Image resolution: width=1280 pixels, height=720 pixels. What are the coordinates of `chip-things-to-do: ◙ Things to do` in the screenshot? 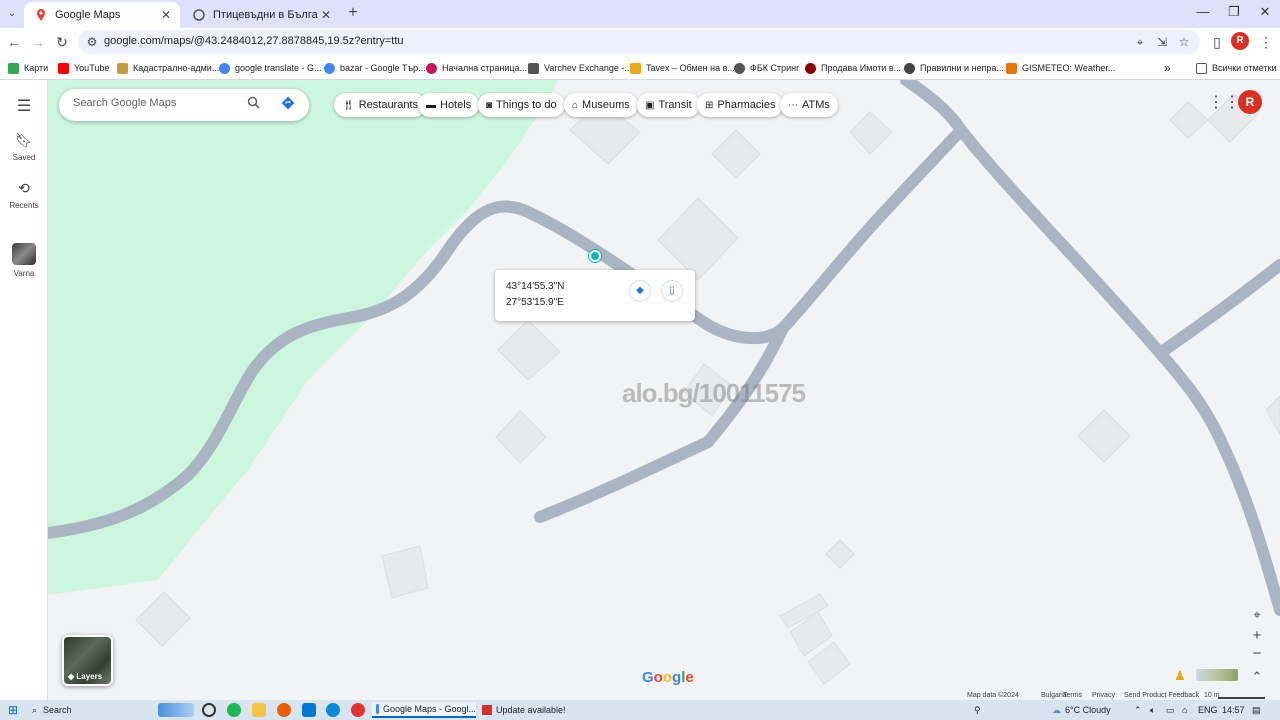 It's located at (521, 105).